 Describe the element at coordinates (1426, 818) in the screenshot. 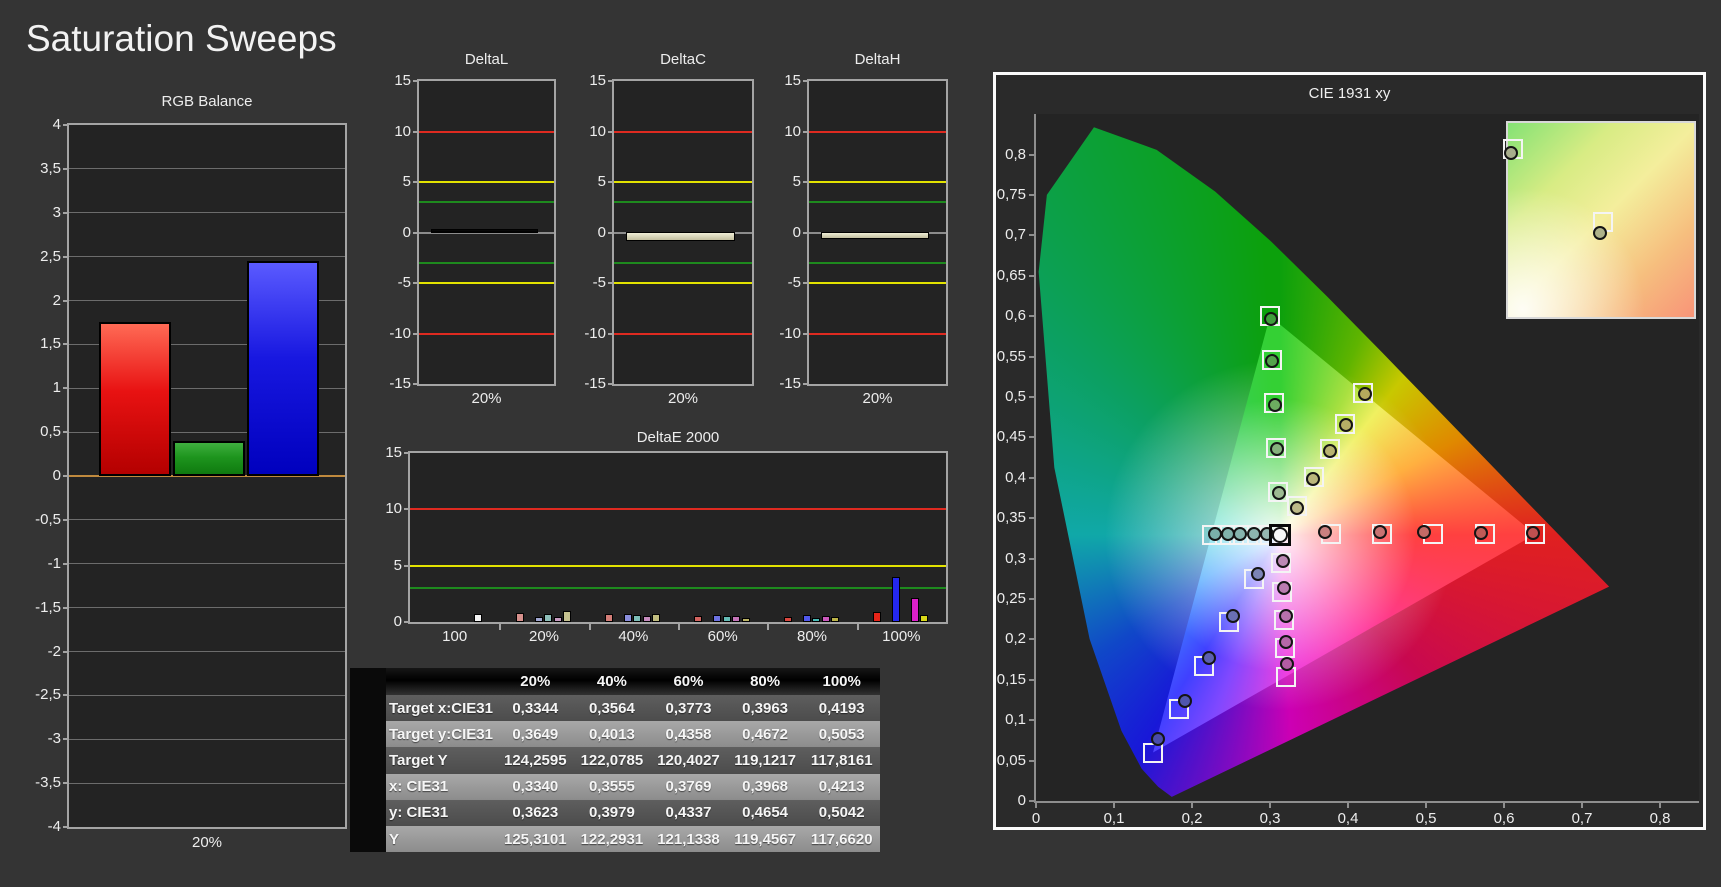

I see `cie-x-tick-label: 0,5` at that location.